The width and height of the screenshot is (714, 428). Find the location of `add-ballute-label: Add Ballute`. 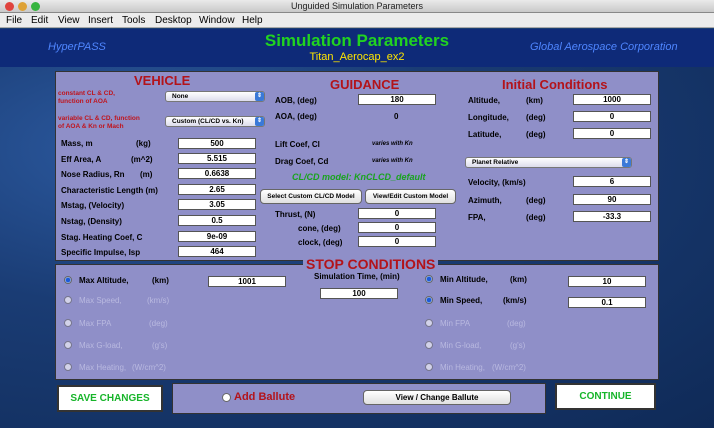

add-ballute-label: Add Ballute is located at coordinates (265, 397).